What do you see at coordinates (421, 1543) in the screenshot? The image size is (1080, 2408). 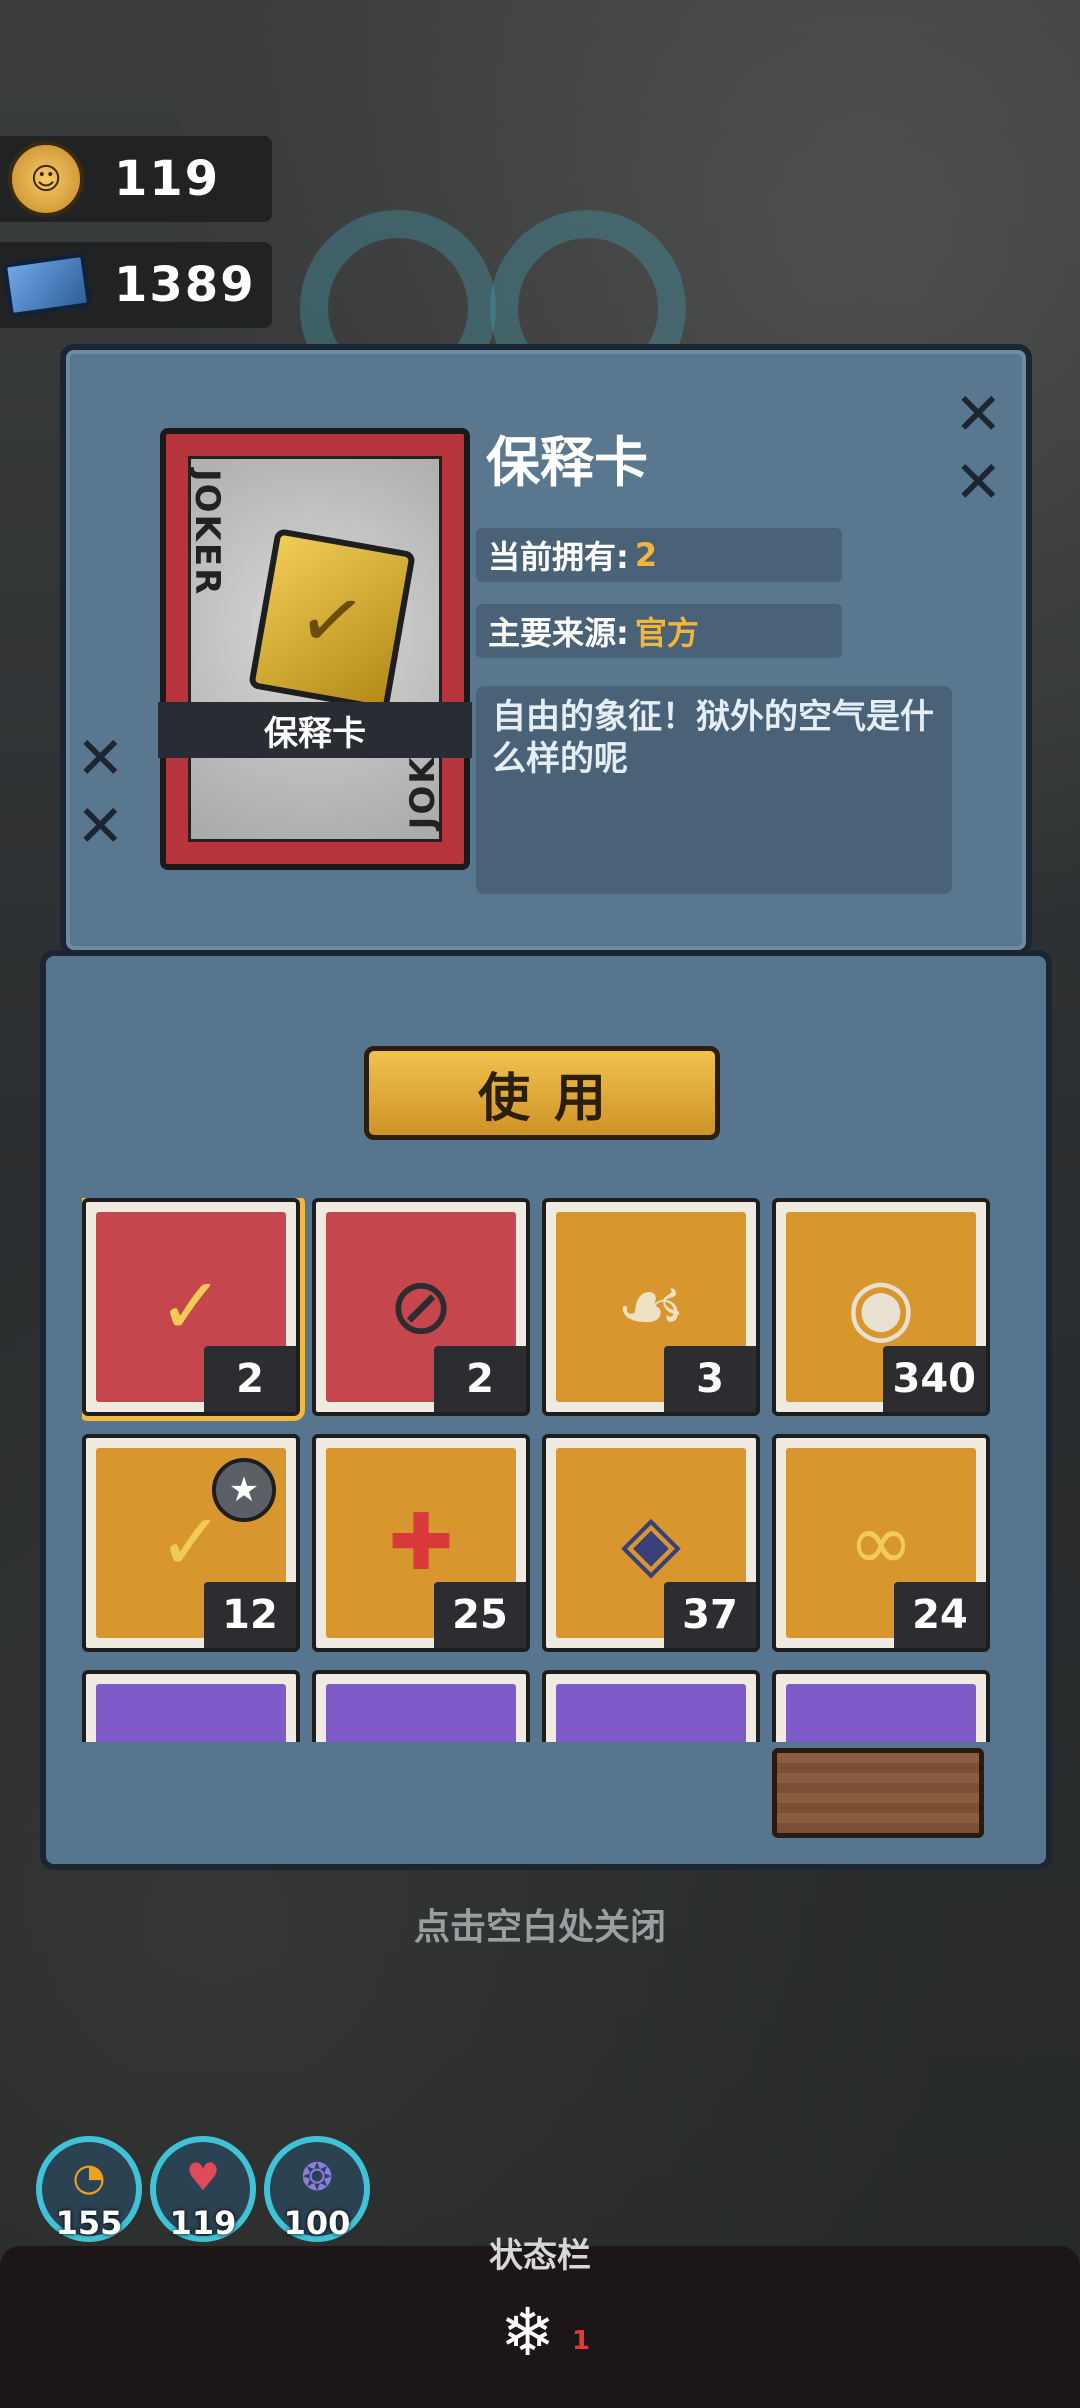 I see `inventory-slot: ✚ 25` at bounding box center [421, 1543].